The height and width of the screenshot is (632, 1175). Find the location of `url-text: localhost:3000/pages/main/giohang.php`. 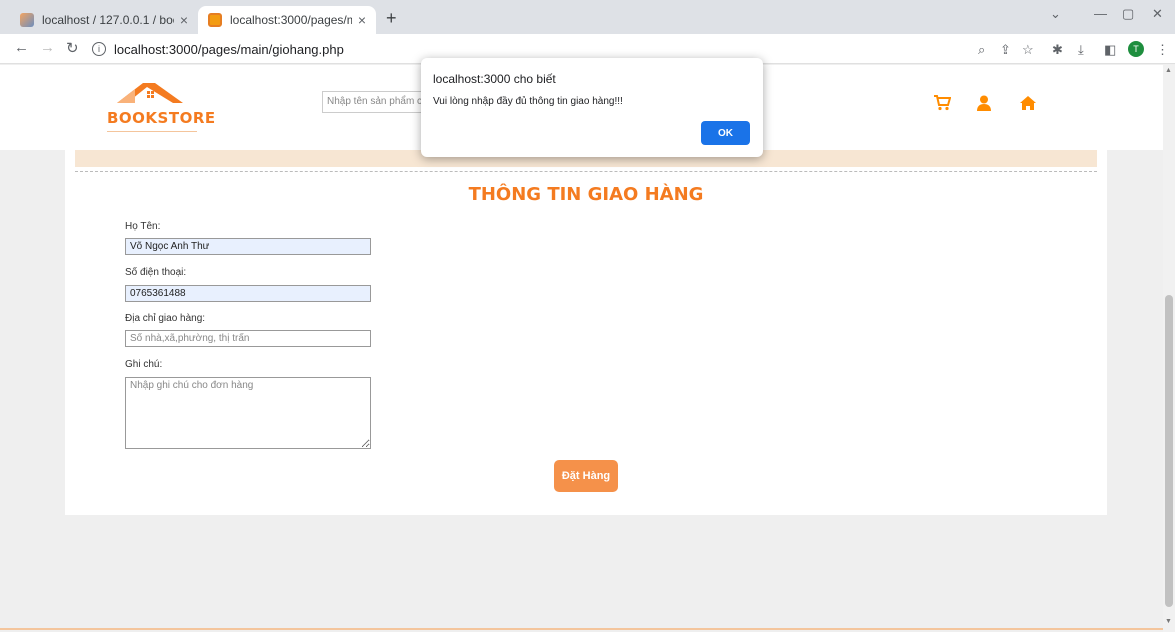

url-text: localhost:3000/pages/main/giohang.php is located at coordinates (229, 49).